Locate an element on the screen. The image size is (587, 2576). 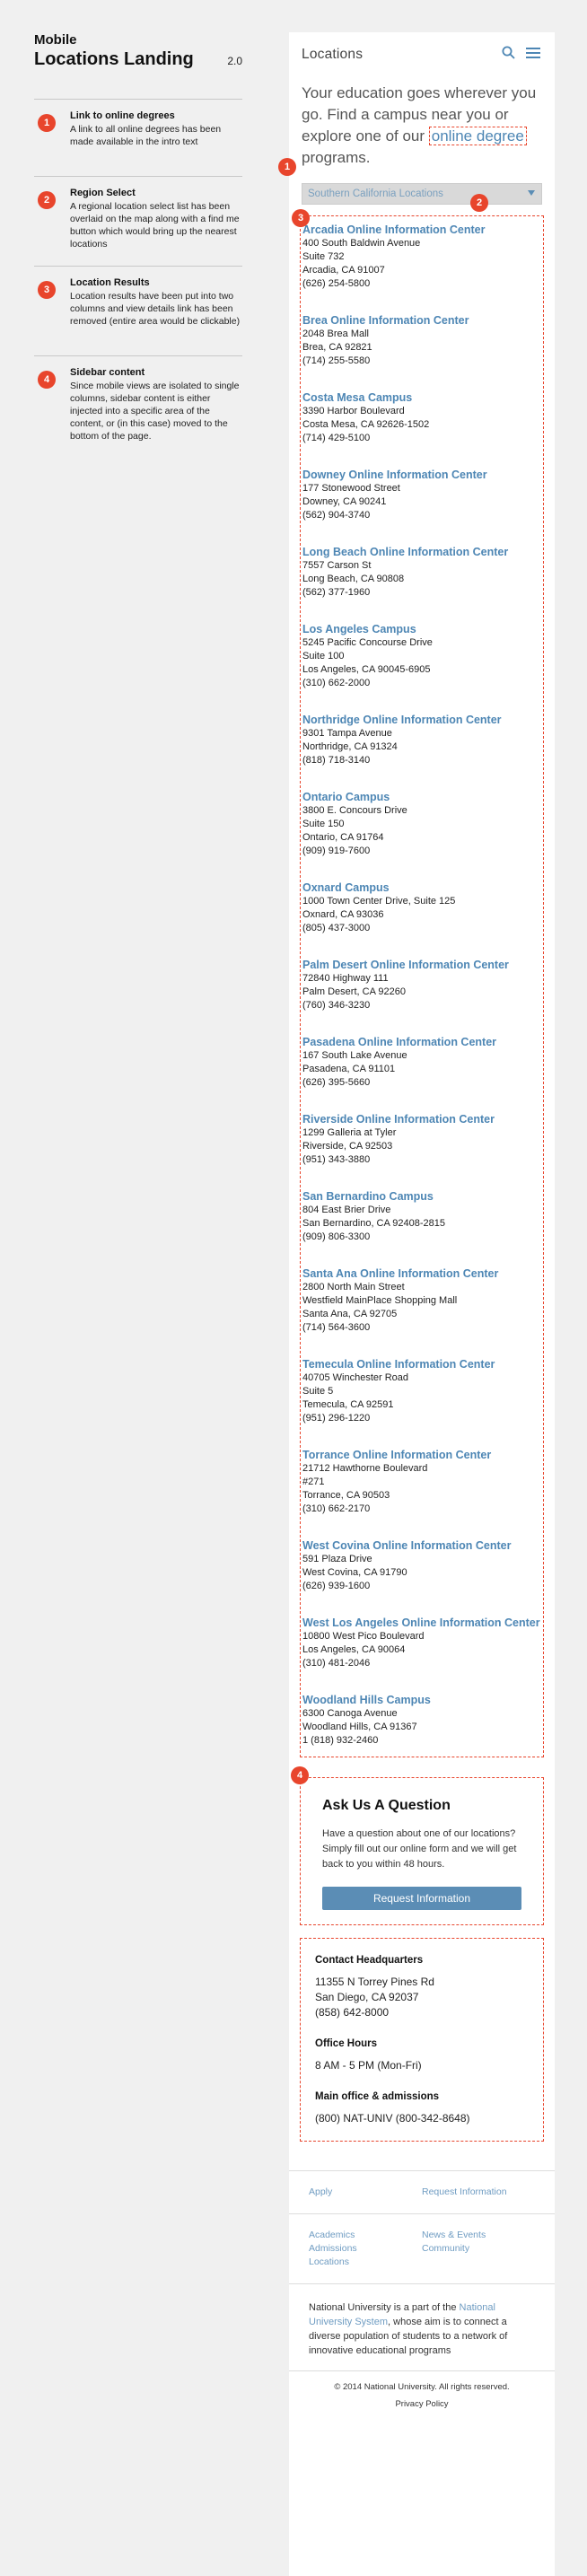
location-detail-line: (626) 395-5660 is located at coordinates (336, 1082).